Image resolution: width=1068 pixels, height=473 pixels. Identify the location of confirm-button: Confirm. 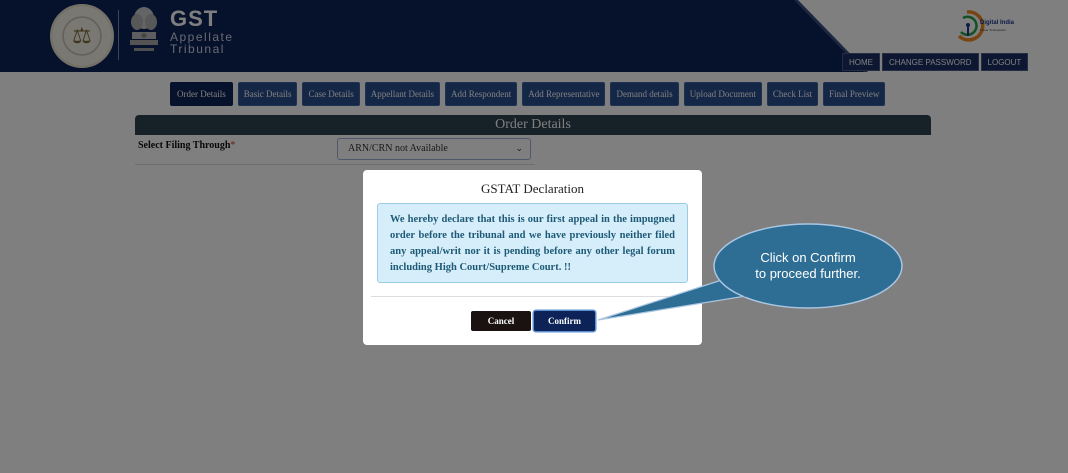
(564, 321).